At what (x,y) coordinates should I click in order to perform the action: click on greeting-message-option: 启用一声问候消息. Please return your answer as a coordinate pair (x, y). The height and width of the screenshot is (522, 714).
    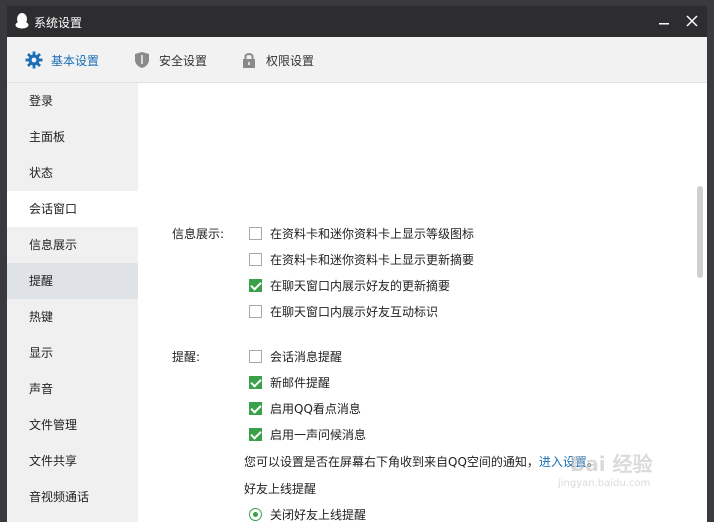
    Looking at the image, I should click on (307, 434).